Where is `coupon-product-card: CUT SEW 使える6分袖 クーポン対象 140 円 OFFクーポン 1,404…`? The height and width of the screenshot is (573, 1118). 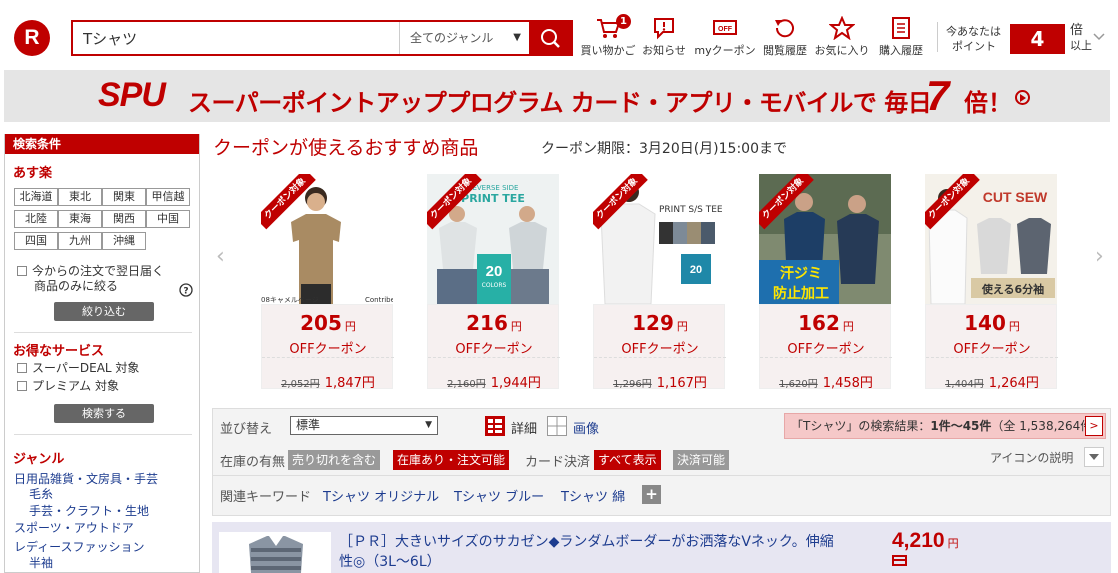 coupon-product-card: CUT SEW 使える6分袖 クーポン対象 140 円 OFFクーポン 1,404… is located at coordinates (991, 282).